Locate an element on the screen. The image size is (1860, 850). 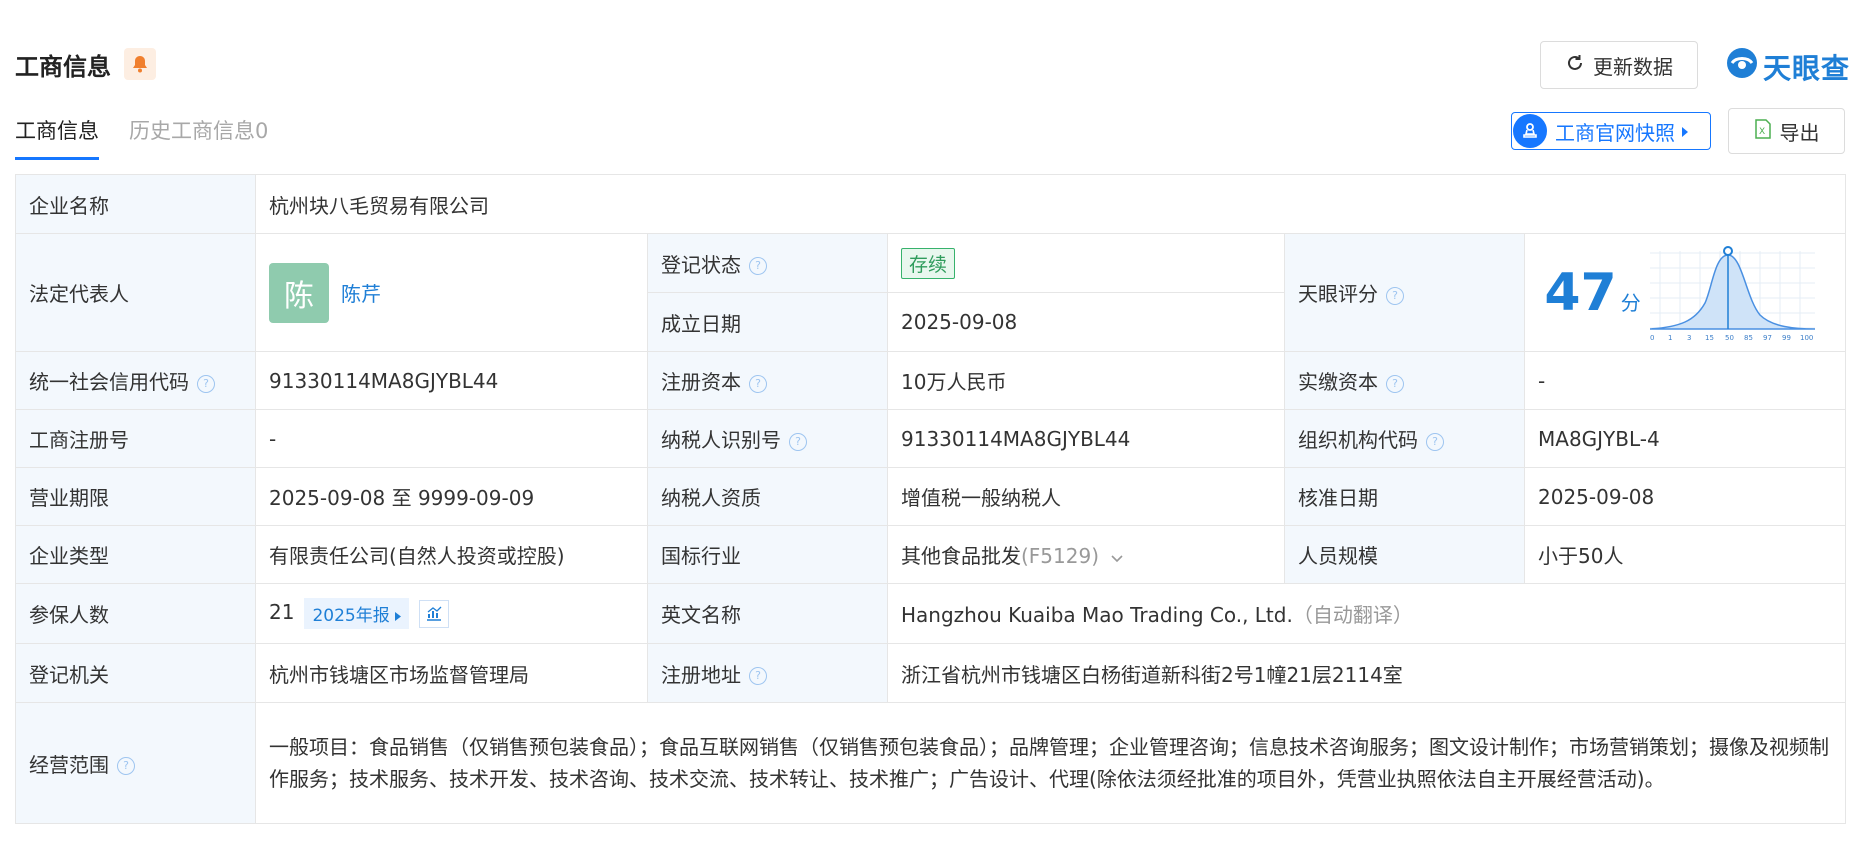
score-cell: 47 分 0 1 3 15 50 85 97 99 100 is located at coordinates (1685, 292).